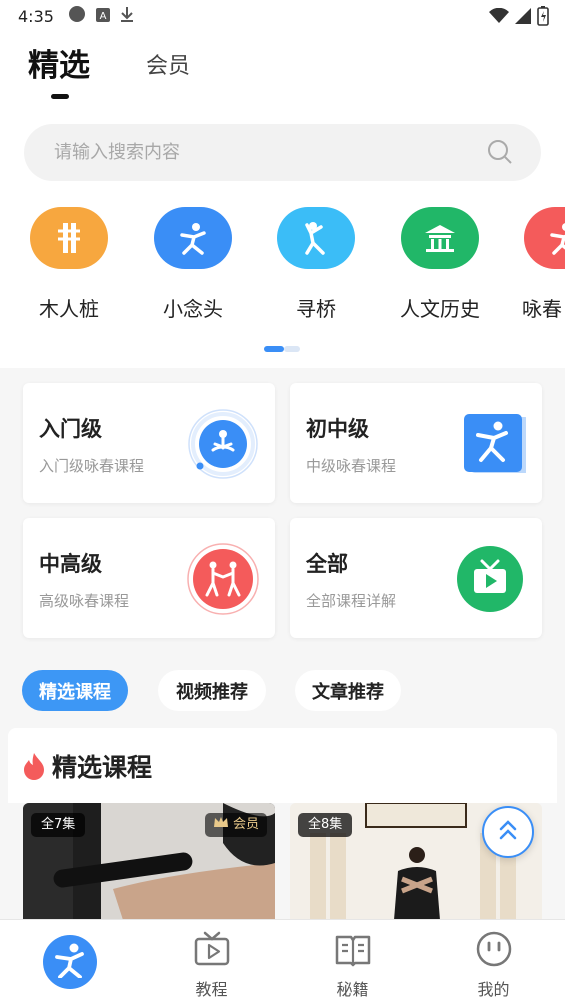 The height and width of the screenshot is (1004, 565). I want to click on category-row: 木人桩 小念头 寻桥 人文历史 咏春, so click(282, 267).